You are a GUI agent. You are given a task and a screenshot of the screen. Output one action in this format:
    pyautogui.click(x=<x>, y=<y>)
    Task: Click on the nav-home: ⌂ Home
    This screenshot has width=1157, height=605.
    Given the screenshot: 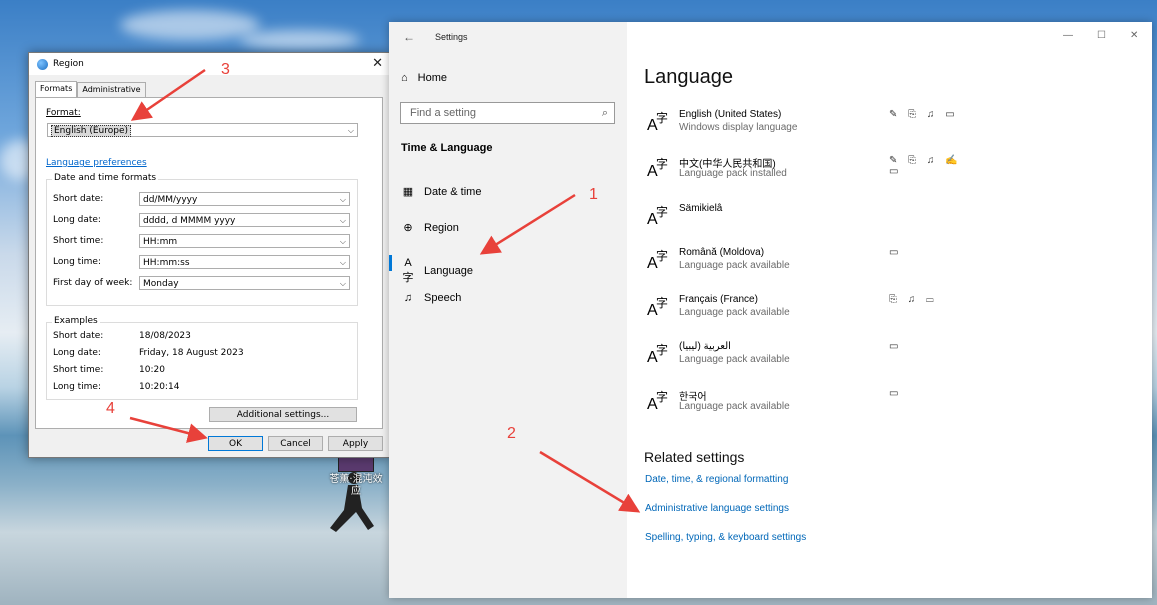 What is the action you would take?
    pyautogui.click(x=424, y=78)
    